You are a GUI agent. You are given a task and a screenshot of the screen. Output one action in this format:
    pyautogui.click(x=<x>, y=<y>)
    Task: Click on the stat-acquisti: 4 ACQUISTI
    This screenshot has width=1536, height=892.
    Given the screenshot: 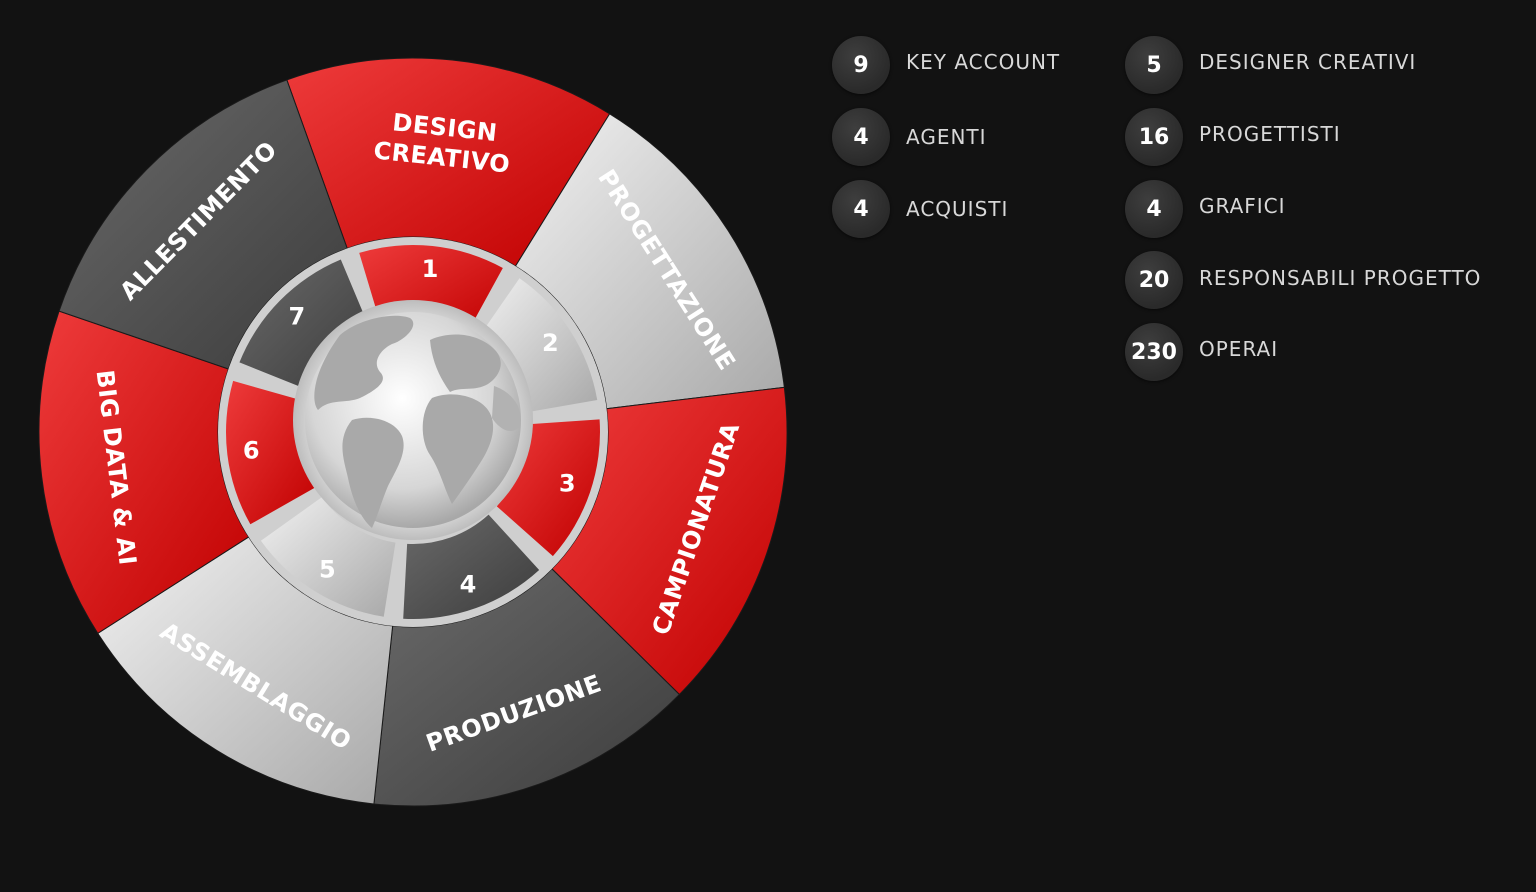 What is the action you would take?
    pyautogui.click(x=920, y=209)
    